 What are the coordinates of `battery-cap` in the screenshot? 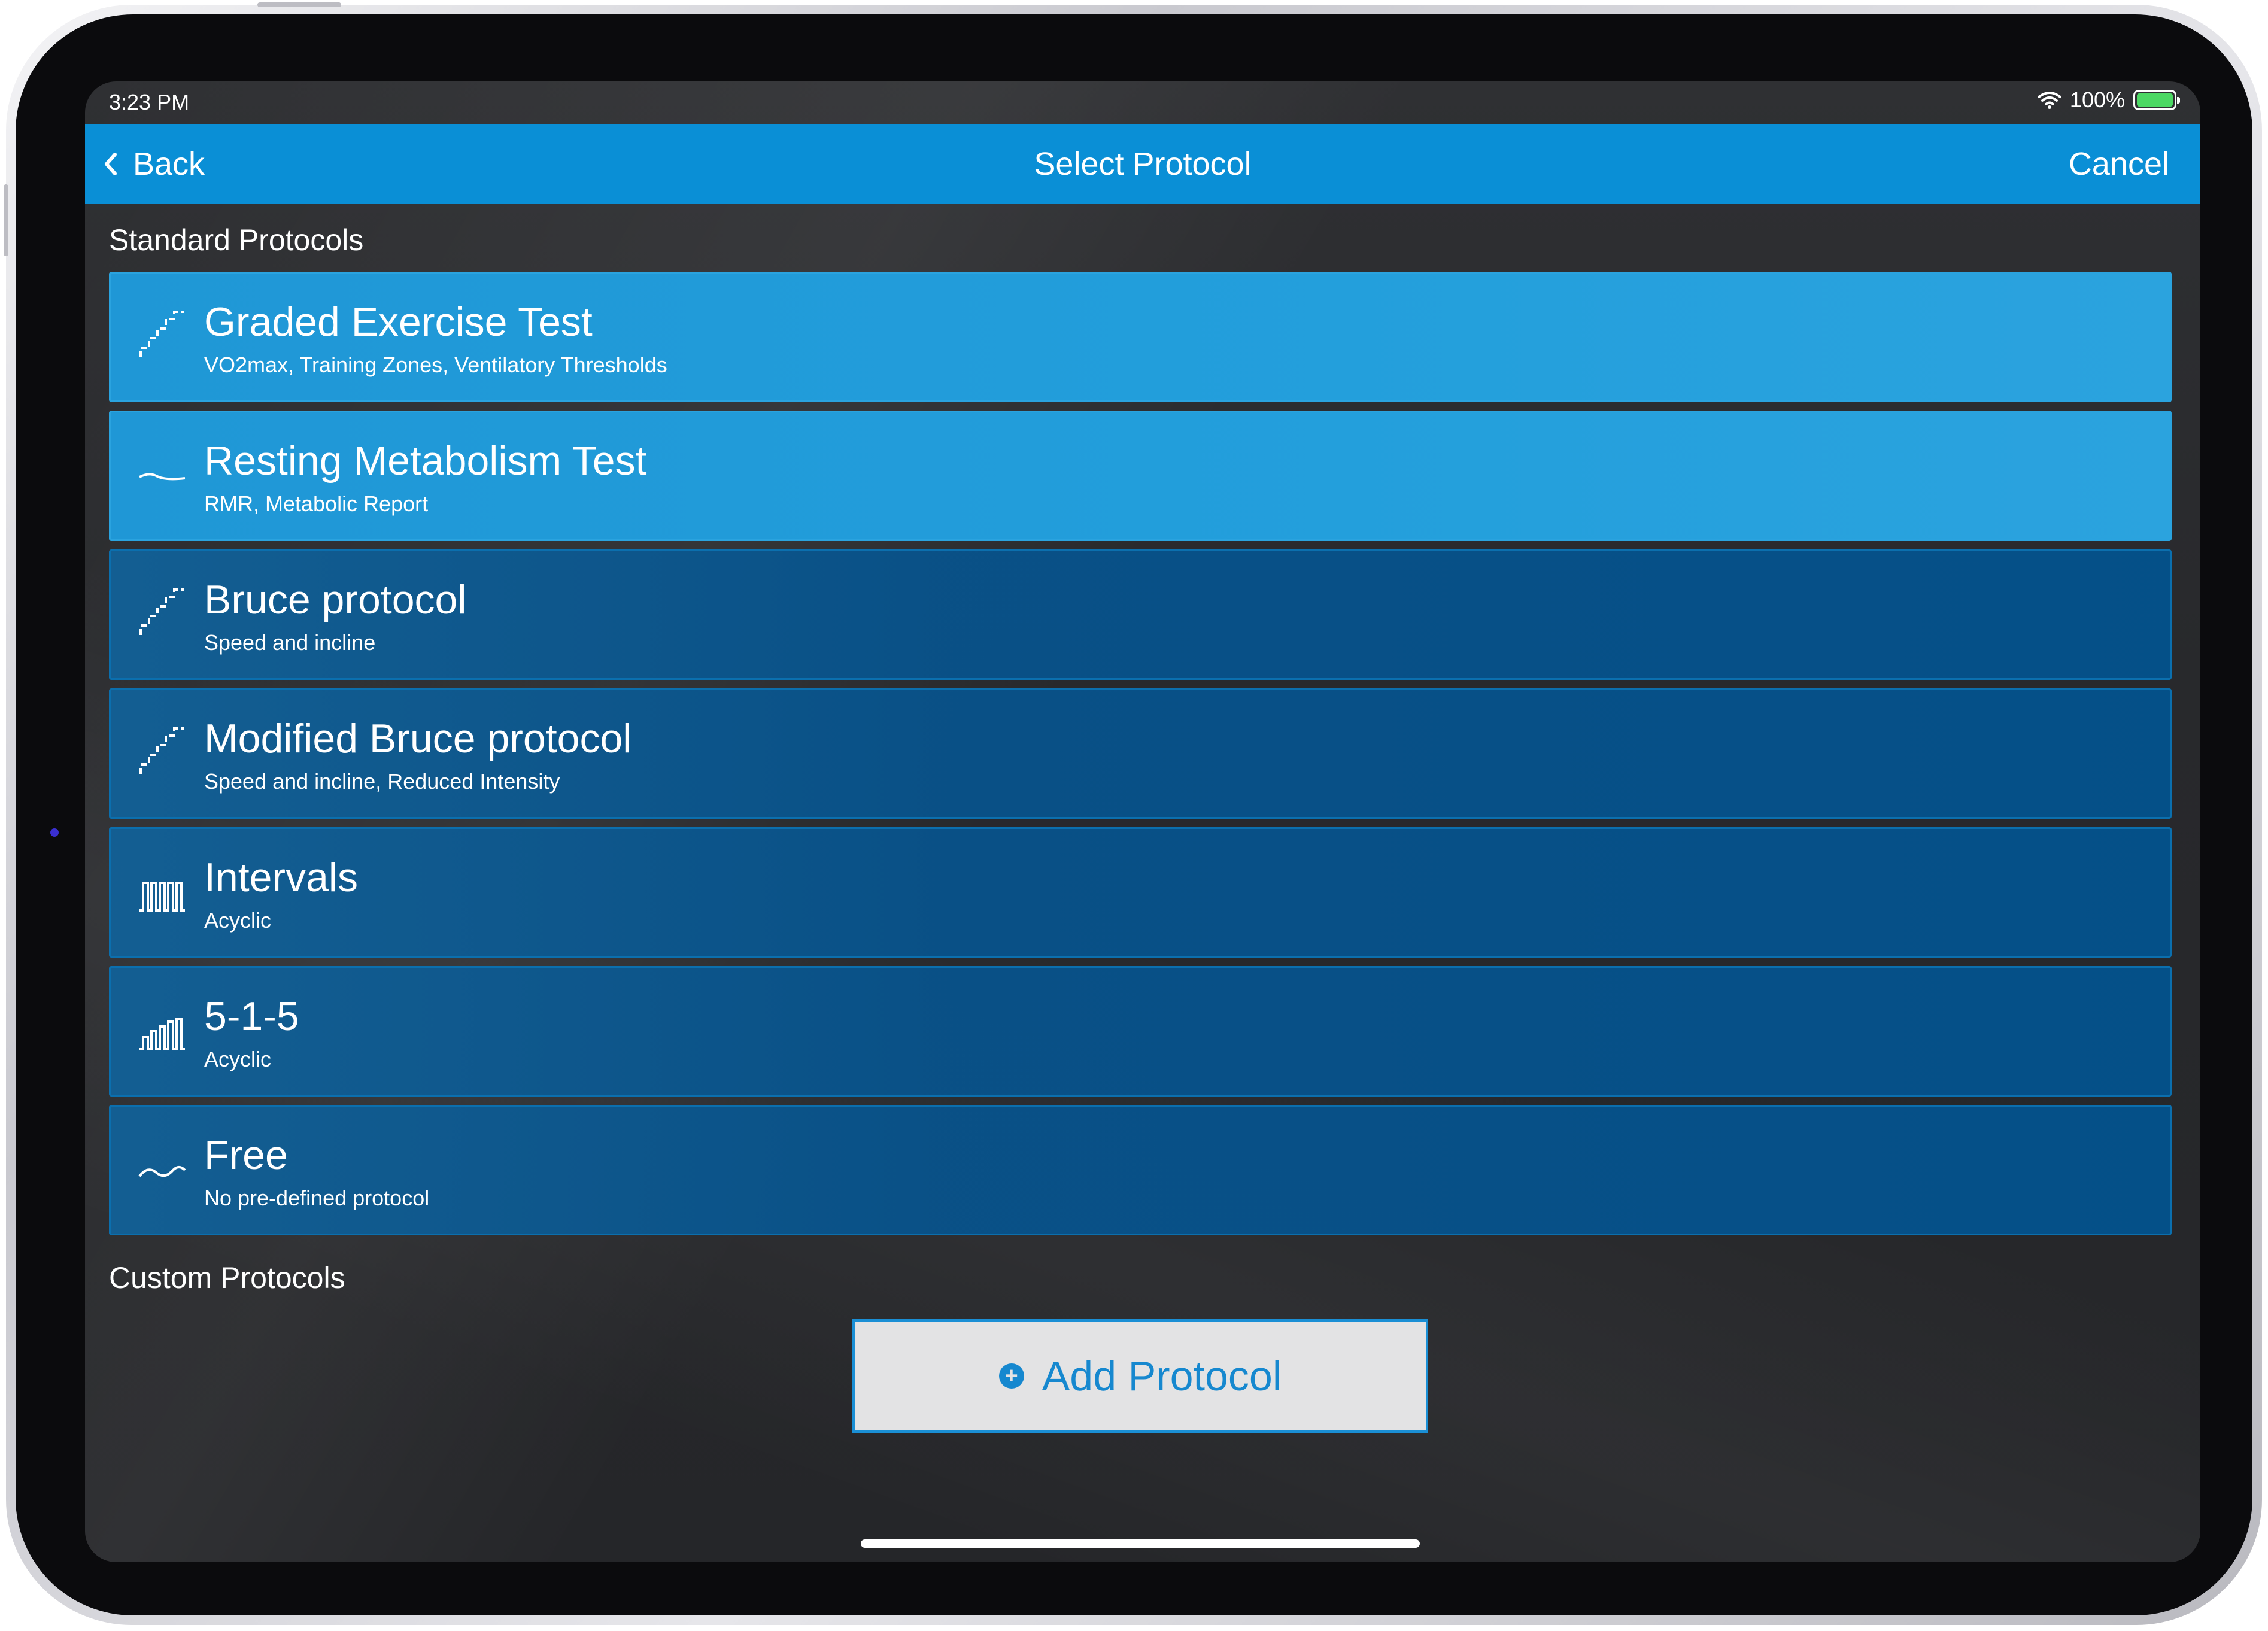 It's located at (2178, 100).